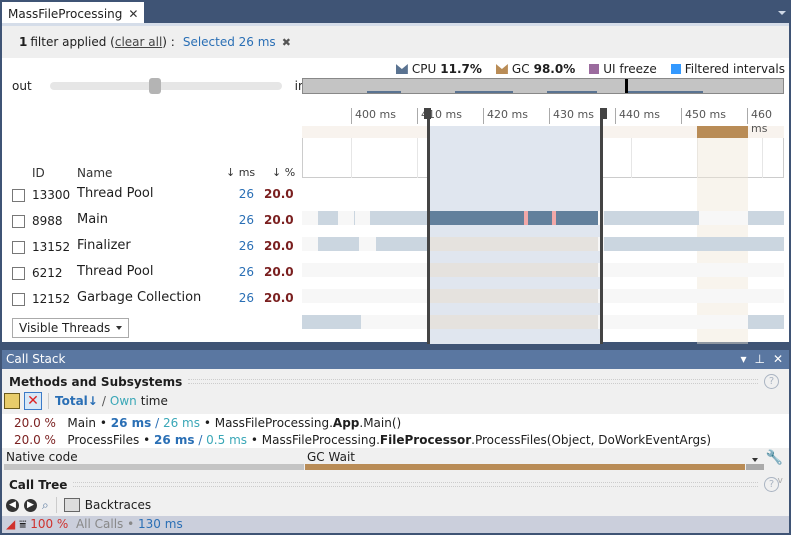  Describe the element at coordinates (138, 42) in the screenshot. I see `clear-all-link: clear all` at that location.